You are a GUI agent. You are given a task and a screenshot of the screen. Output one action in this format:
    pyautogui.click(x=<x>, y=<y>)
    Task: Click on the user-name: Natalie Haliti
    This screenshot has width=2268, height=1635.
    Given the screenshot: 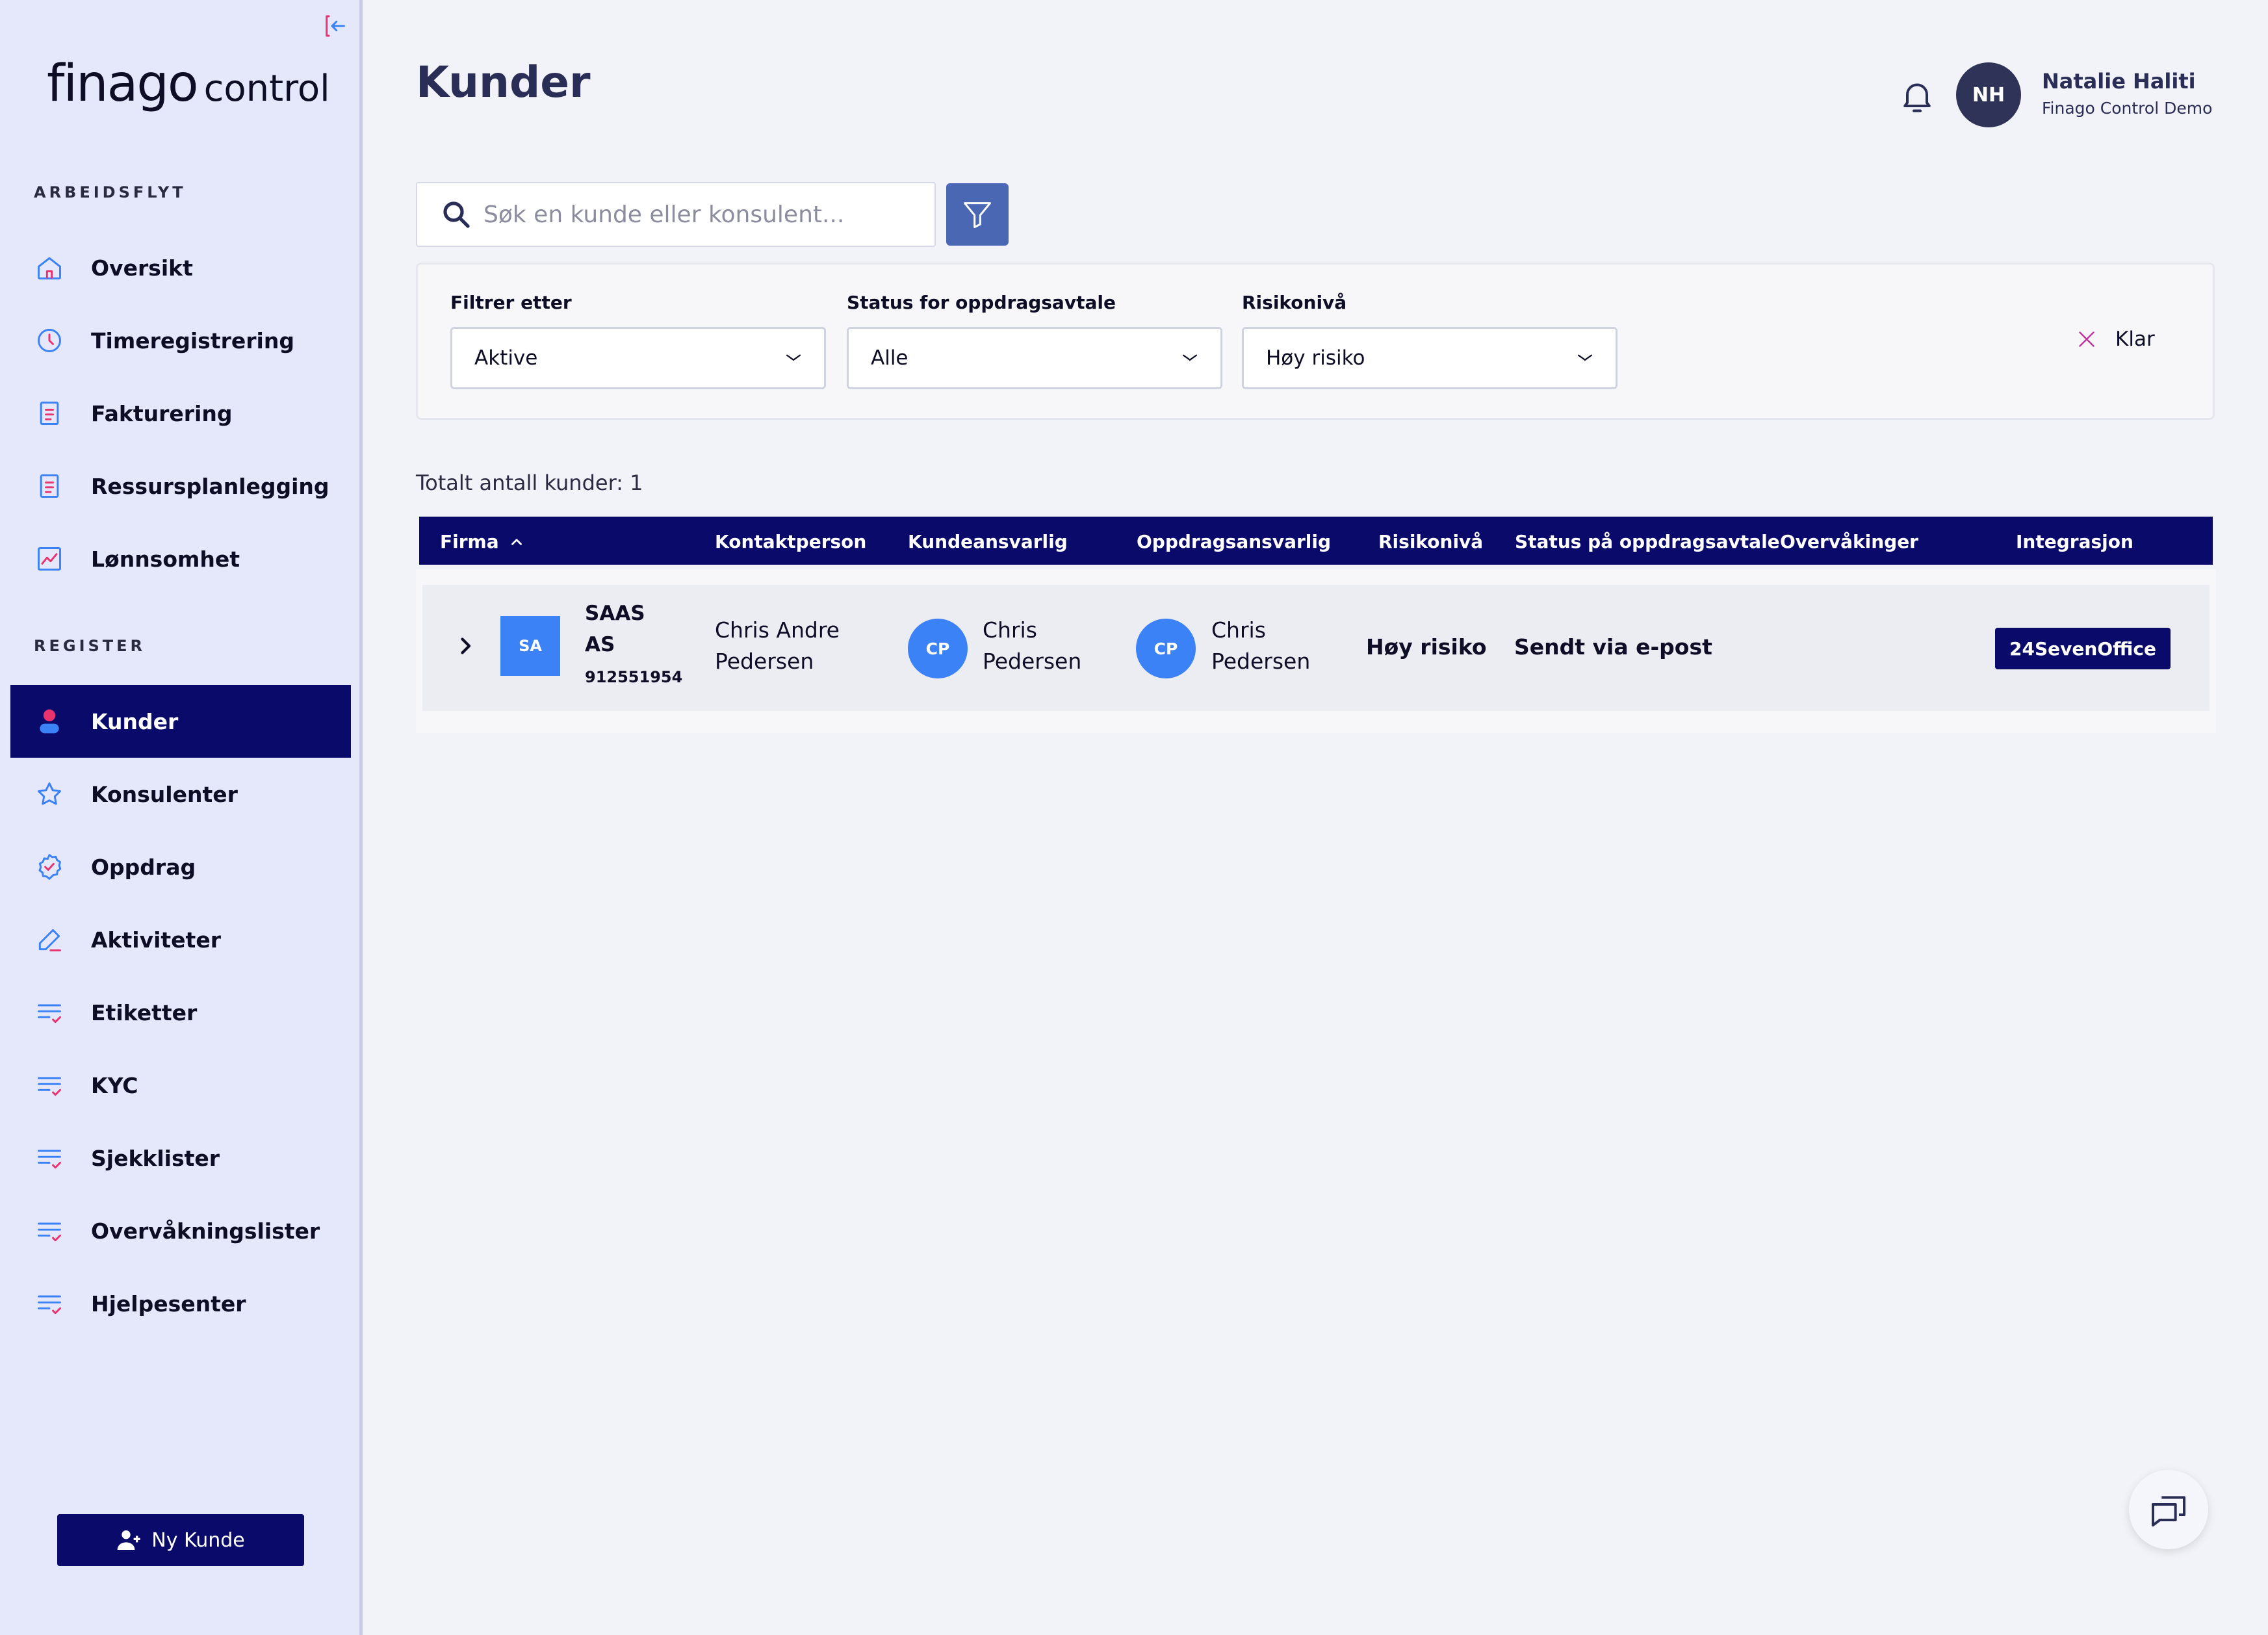 What is the action you would take?
    pyautogui.click(x=2119, y=81)
    